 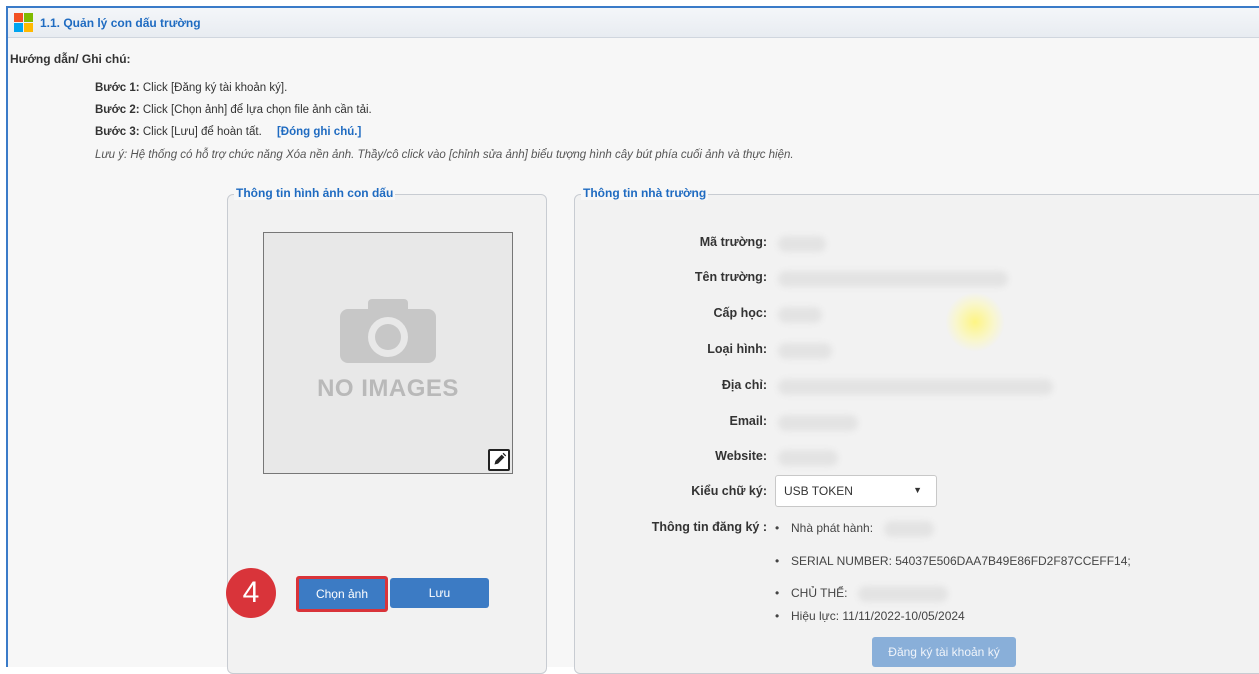 I want to click on address-label: Địa chỉ:, so click(x=744, y=385).